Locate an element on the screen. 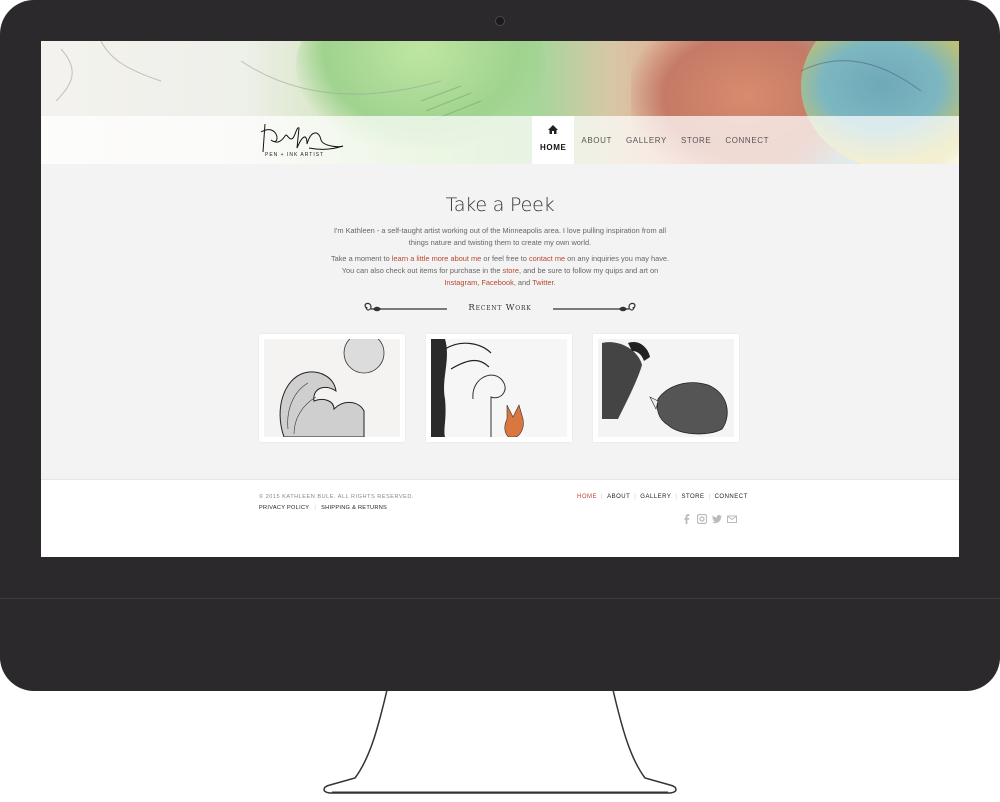  about-link: learn a little more about me is located at coordinates (437, 258).